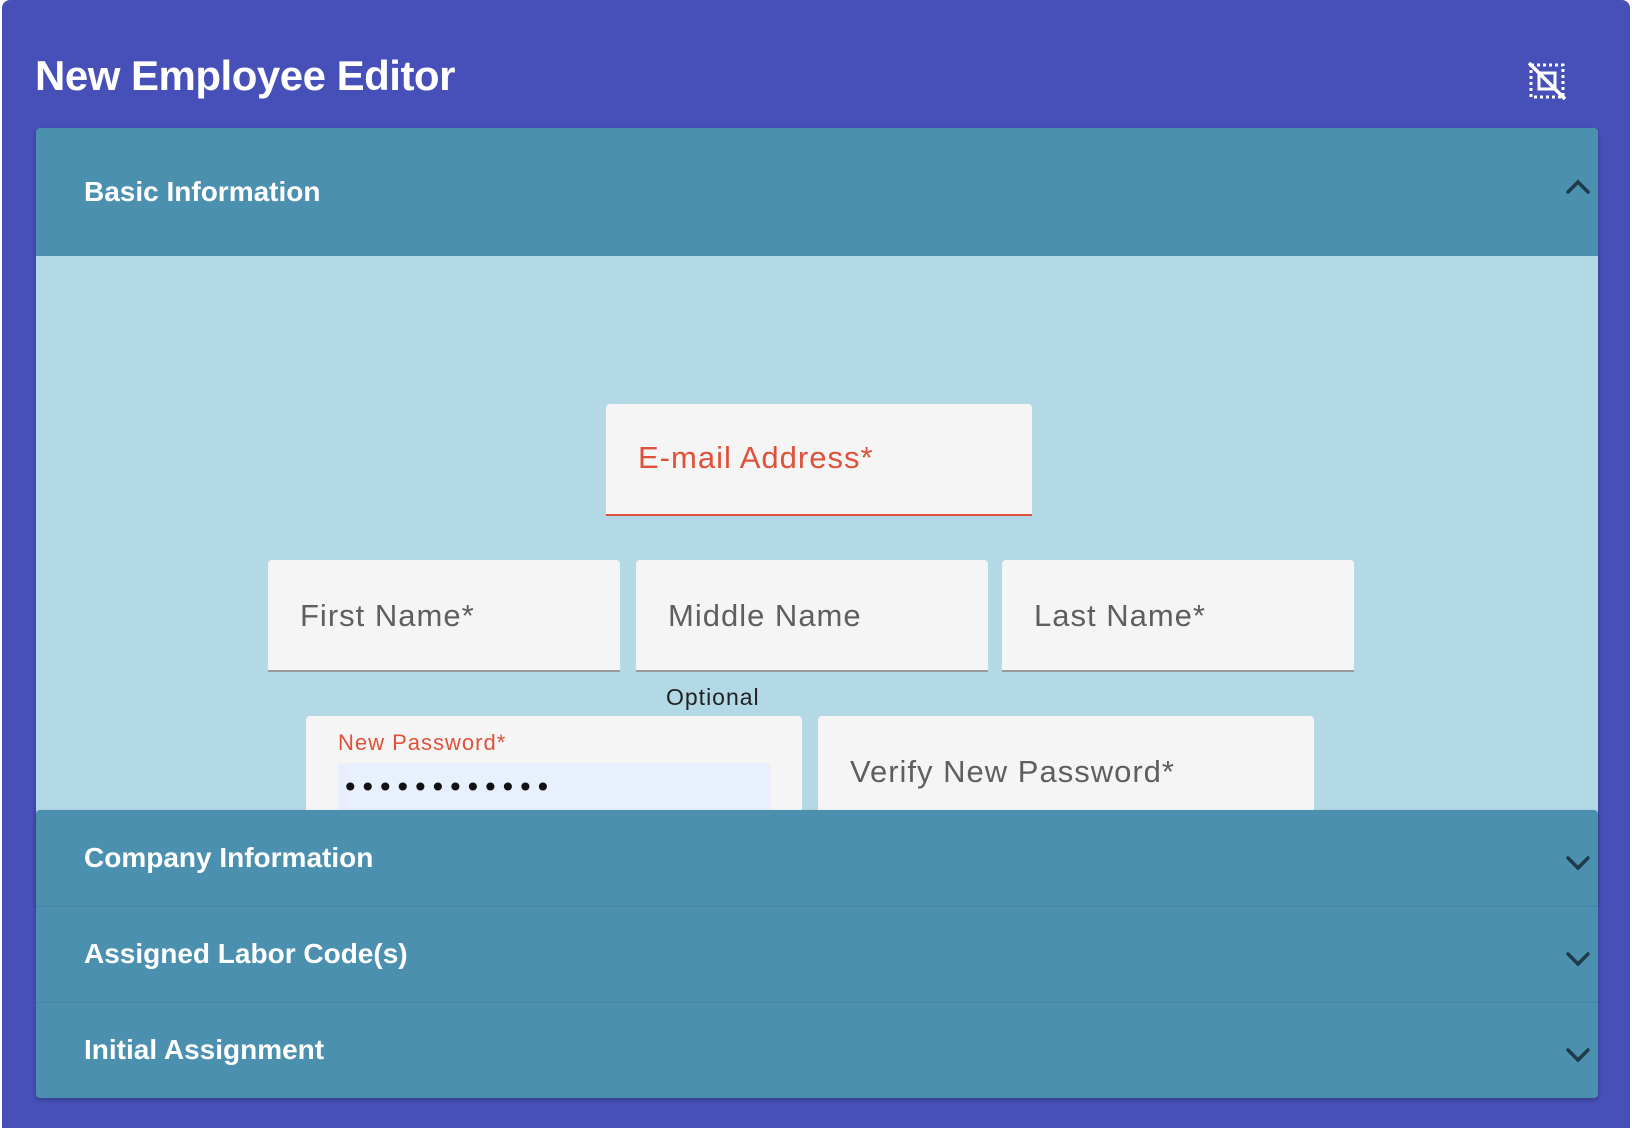 The width and height of the screenshot is (1632, 1128). I want to click on first-name-field: First Name*, so click(444, 616).